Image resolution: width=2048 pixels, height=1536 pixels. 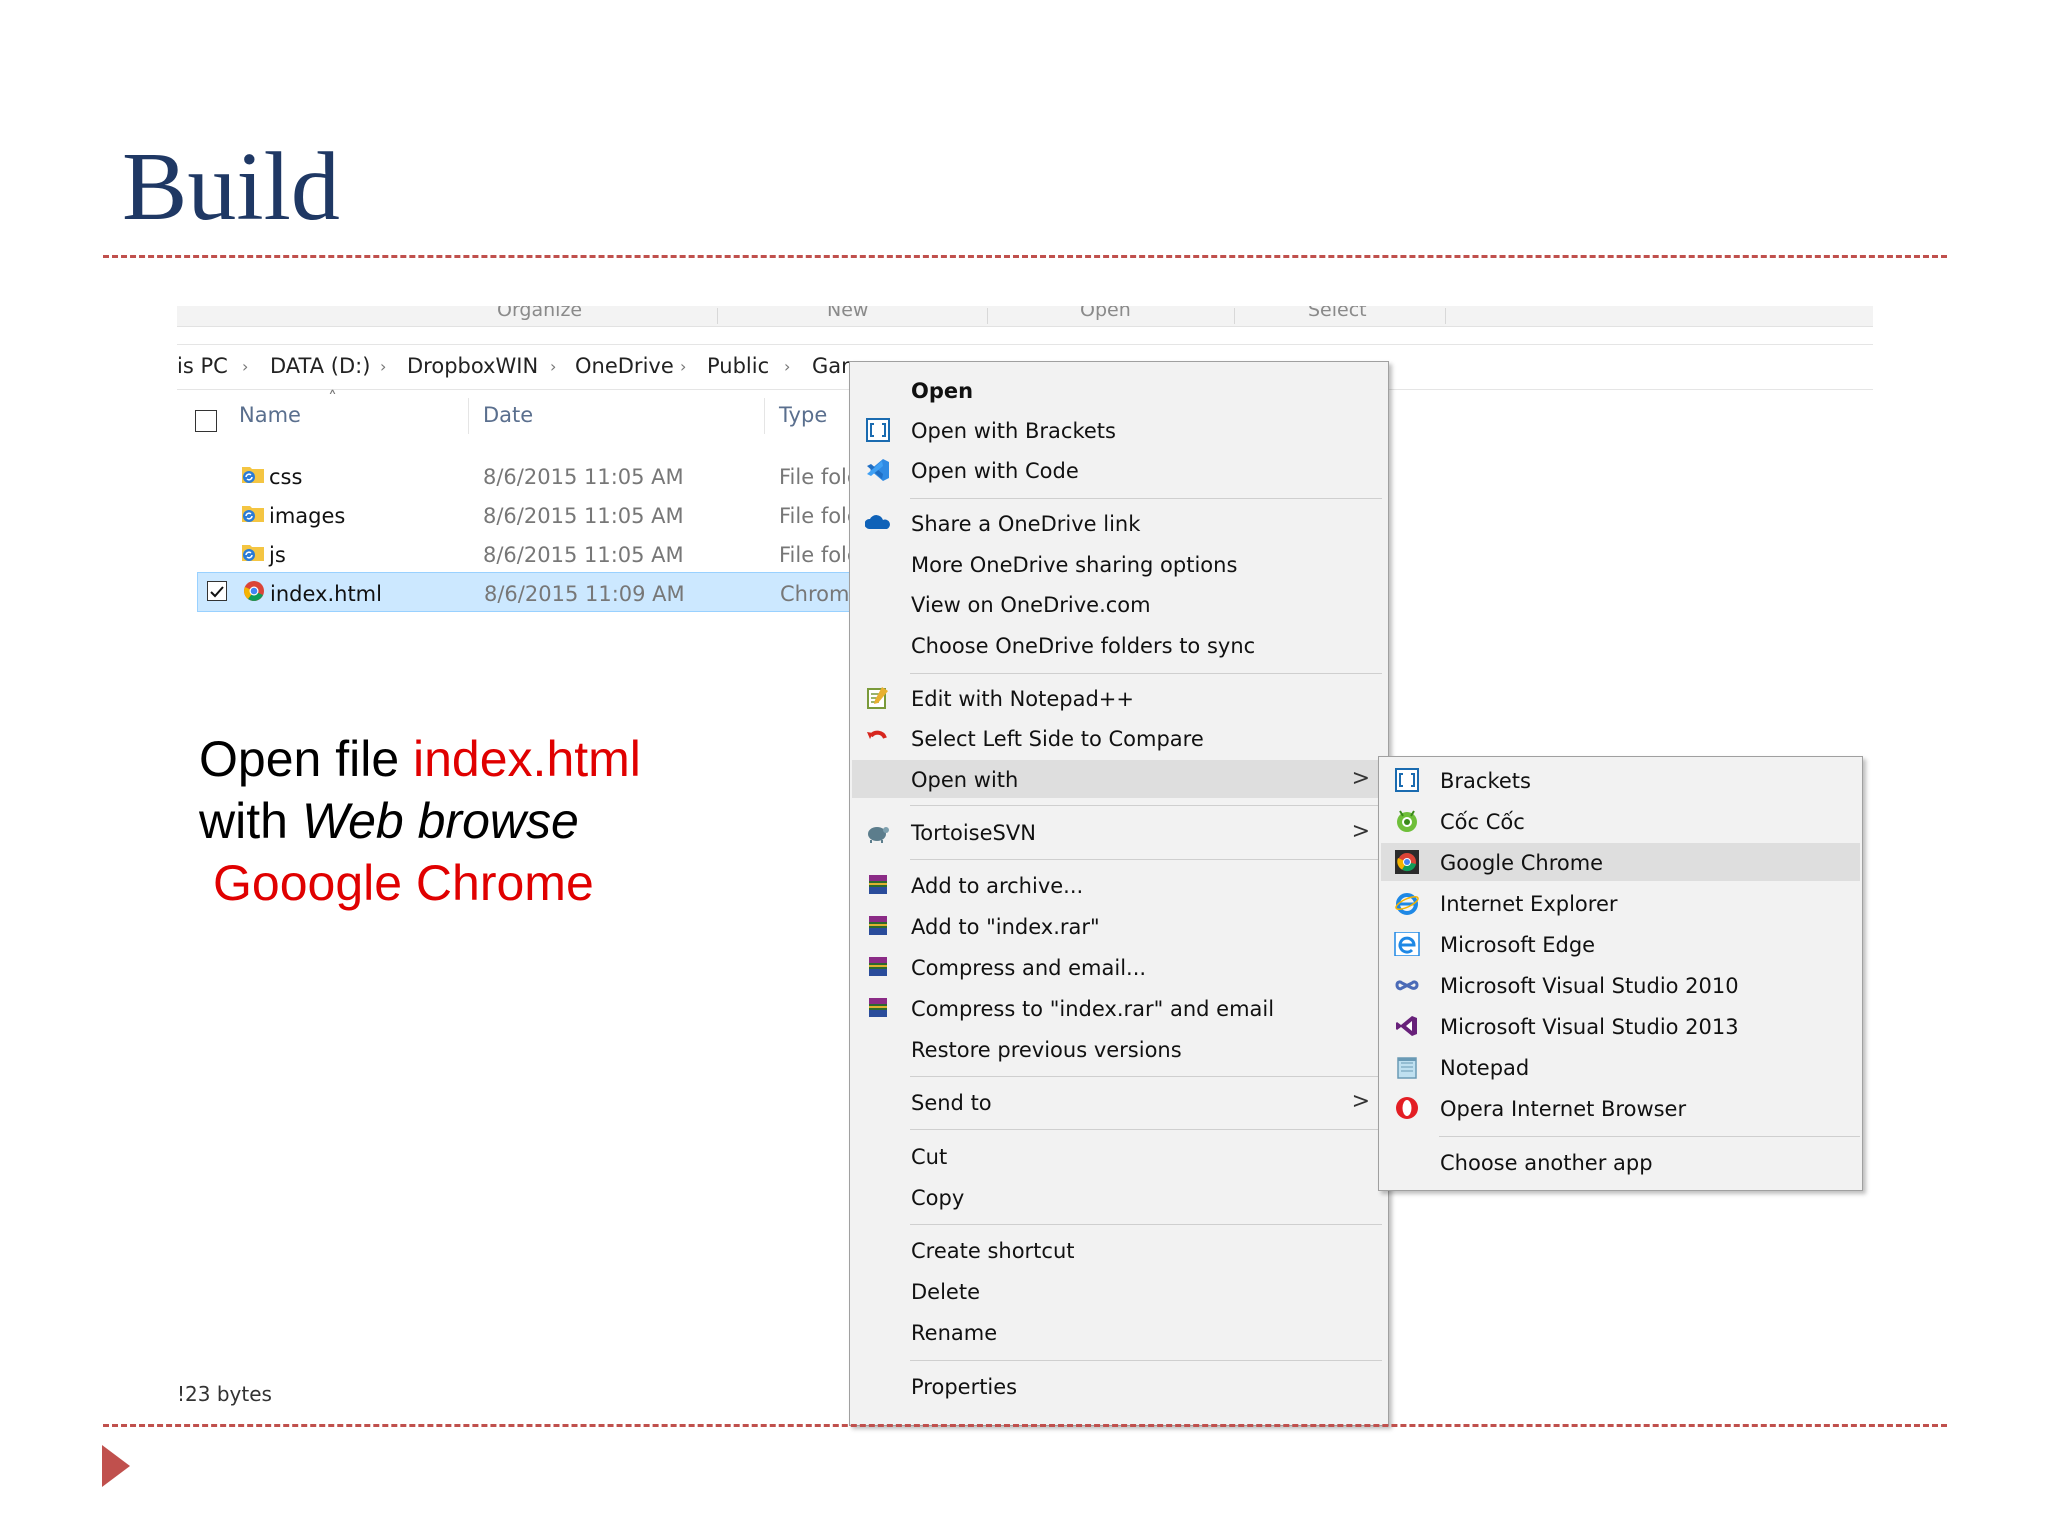 I want to click on submenu-vs-2013: Microsoft Visual Studio 2013, so click(x=1620, y=1026).